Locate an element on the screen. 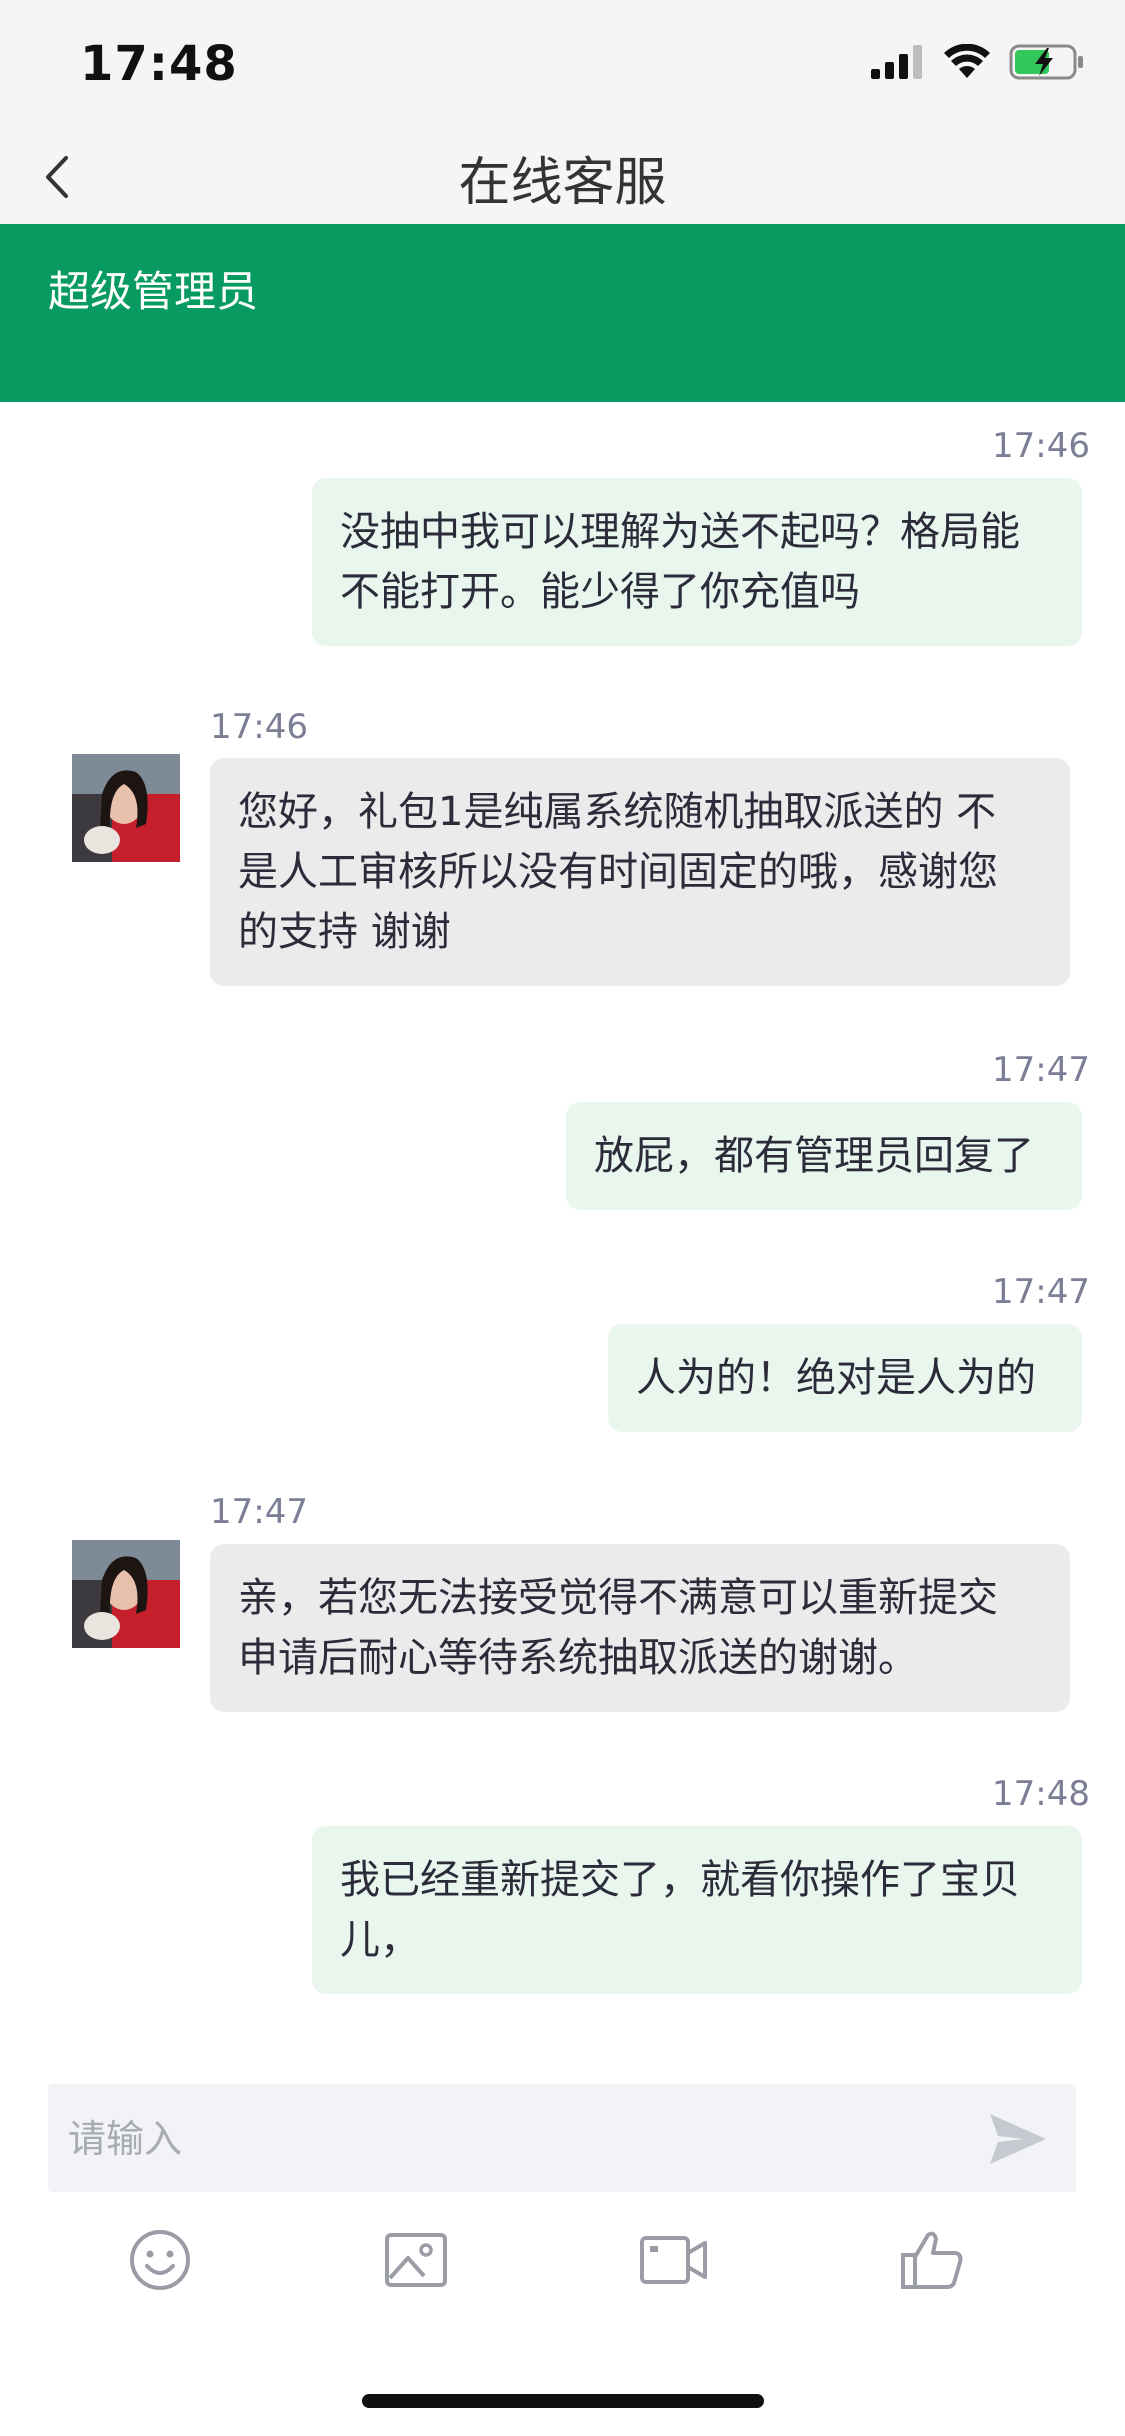 The image size is (1125, 2436). message-bubble: 没抽中我可以理解为送不起吗？格局能 不能打开。能少得了你充值吗 is located at coordinates (697, 562).